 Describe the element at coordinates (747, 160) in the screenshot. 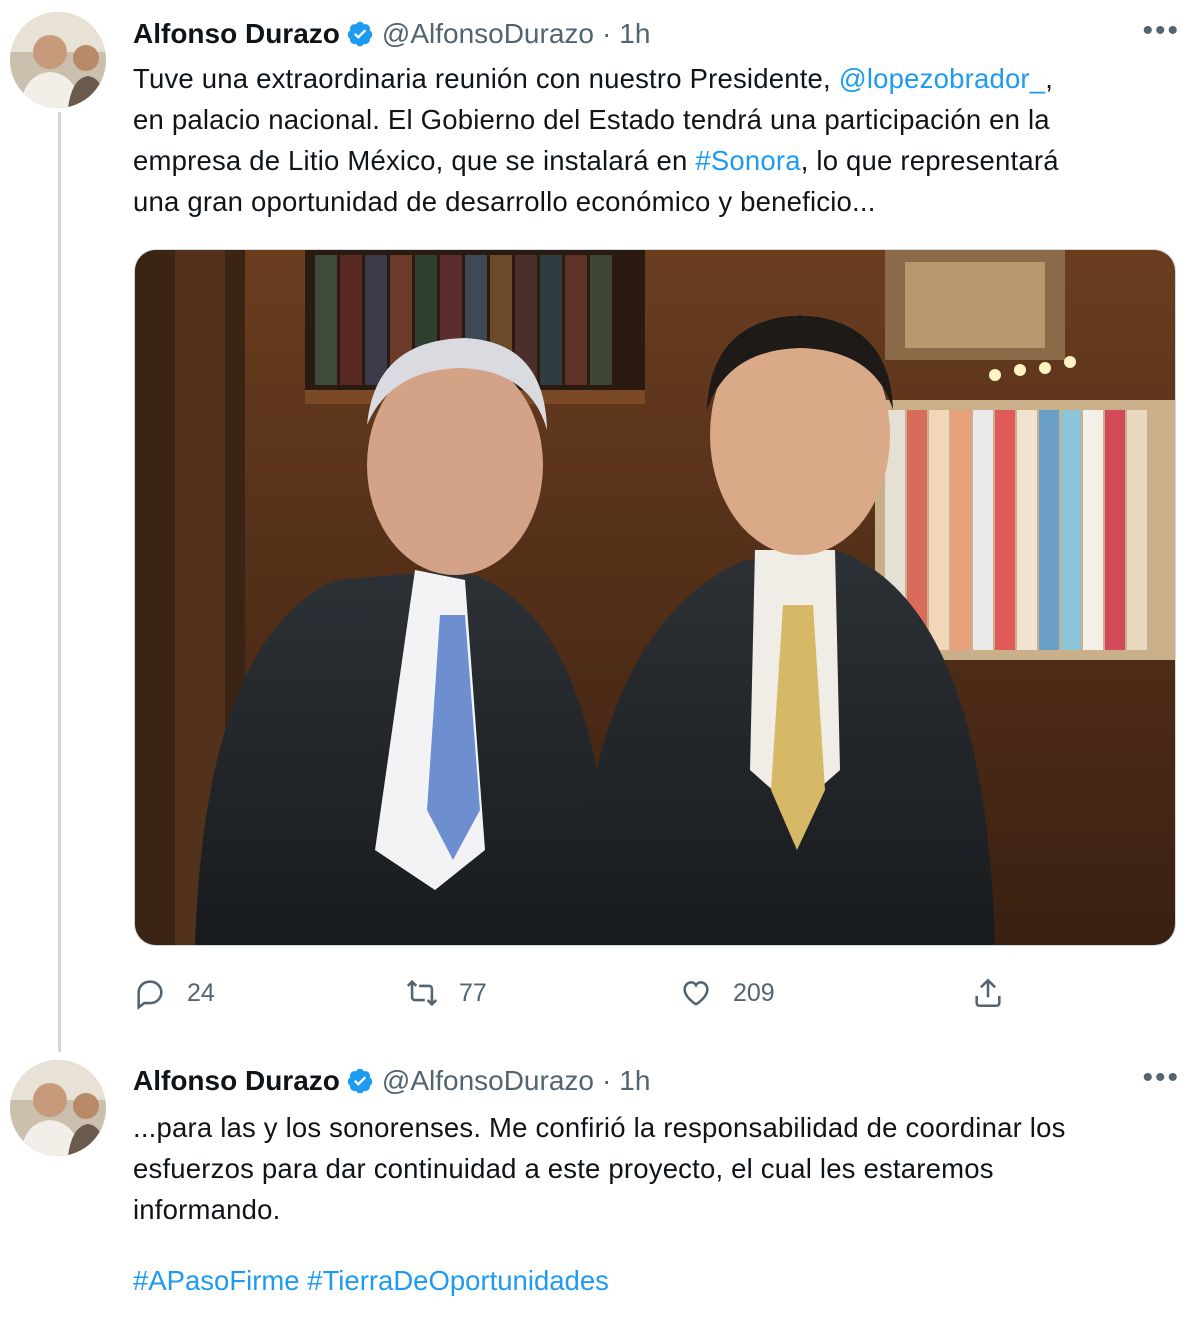

I see `hashtag-link: #Sonora` at that location.